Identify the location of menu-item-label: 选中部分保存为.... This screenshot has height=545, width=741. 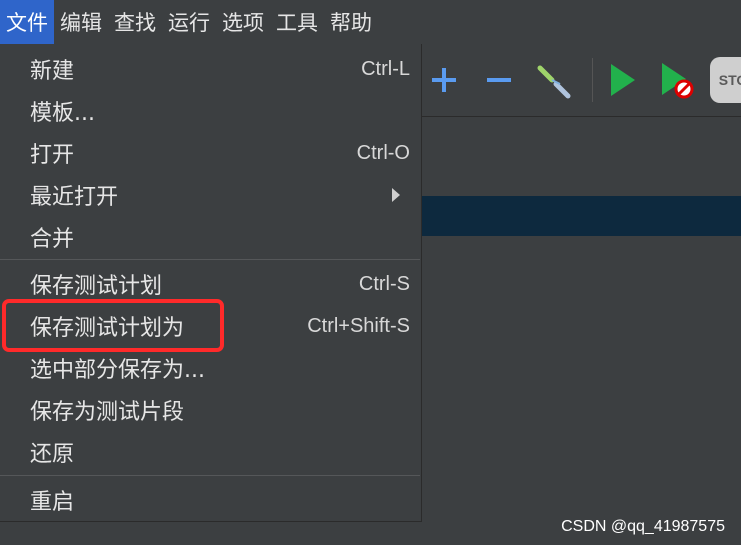
(117, 370).